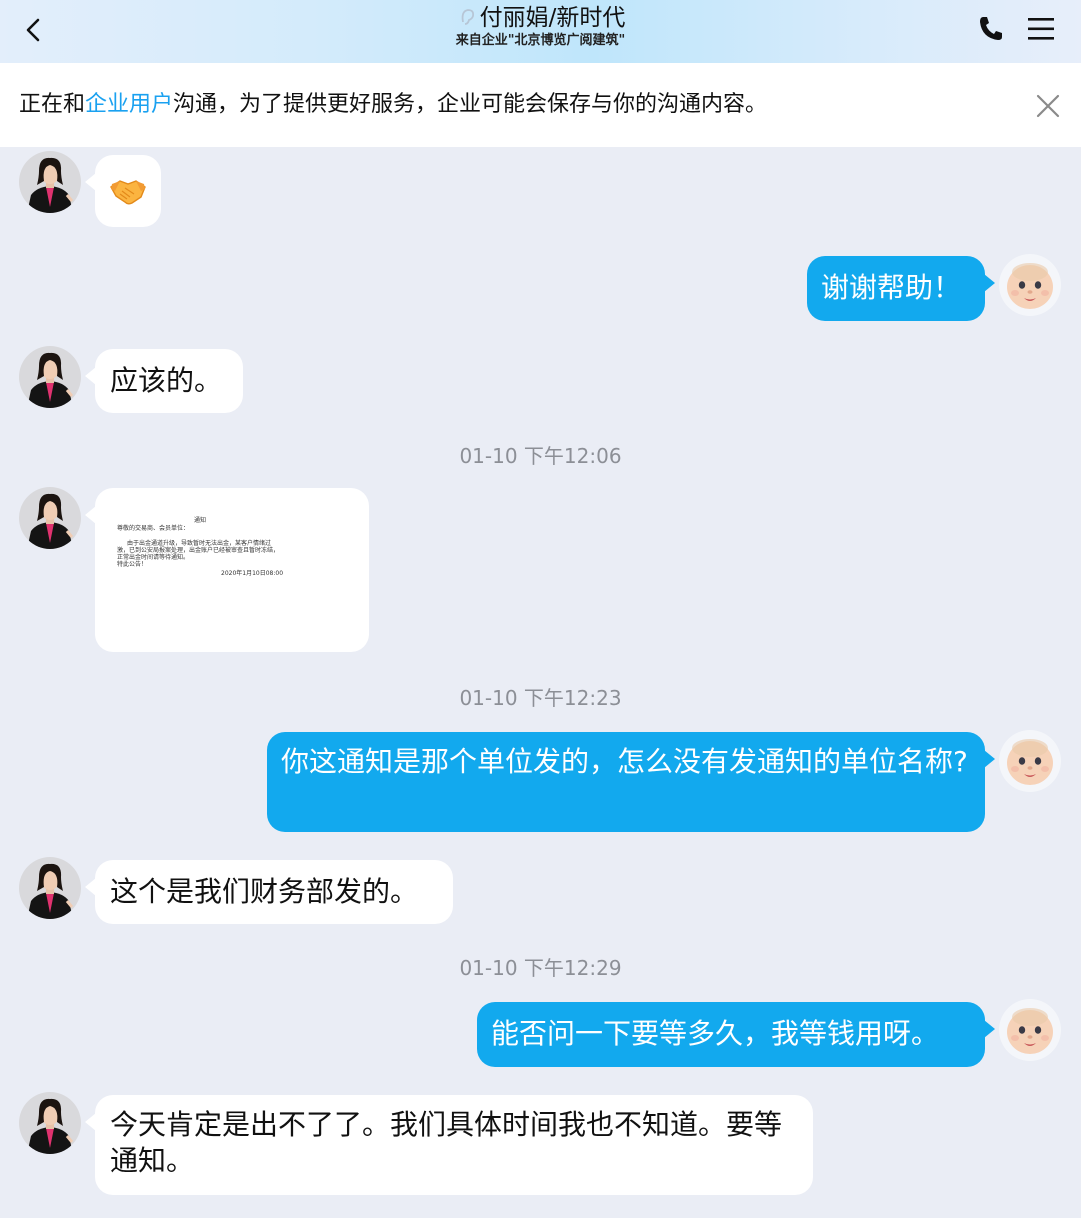 The image size is (1081, 1218). What do you see at coordinates (129, 104) in the screenshot?
I see `enterprise-user-link: 企业用户` at bounding box center [129, 104].